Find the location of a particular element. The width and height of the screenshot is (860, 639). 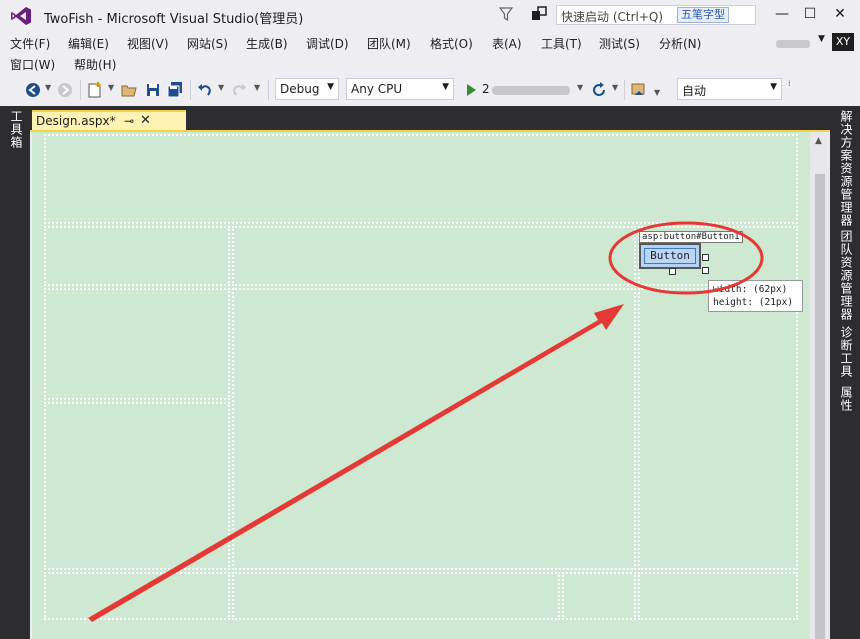

tab-design-aspx: Design.aspx* ⊸ ✕ is located at coordinates (109, 121).